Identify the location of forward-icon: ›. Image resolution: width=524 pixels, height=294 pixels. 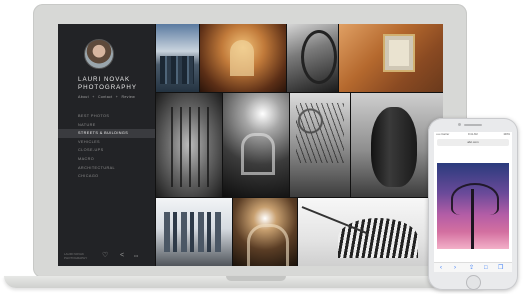
(455, 268).